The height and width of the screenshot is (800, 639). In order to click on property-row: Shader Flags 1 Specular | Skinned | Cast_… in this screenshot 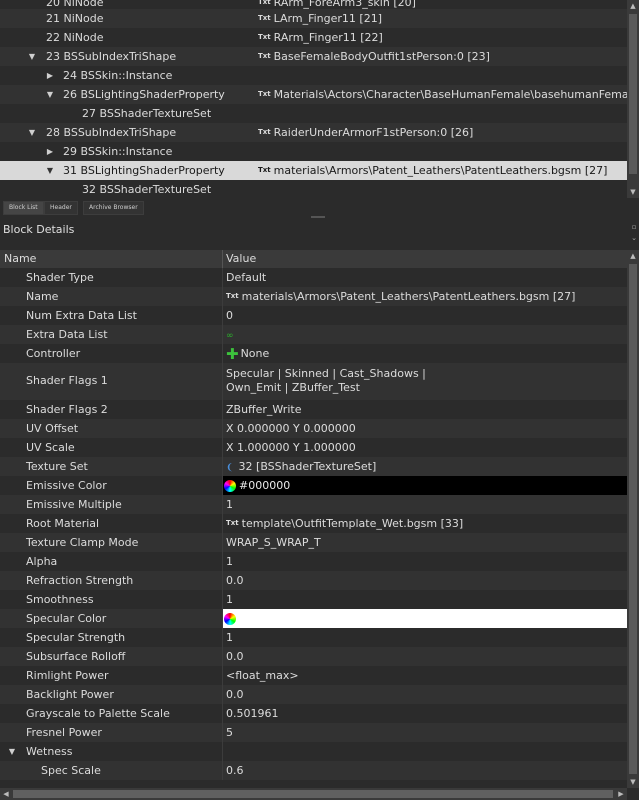, I will do `click(313, 381)`.